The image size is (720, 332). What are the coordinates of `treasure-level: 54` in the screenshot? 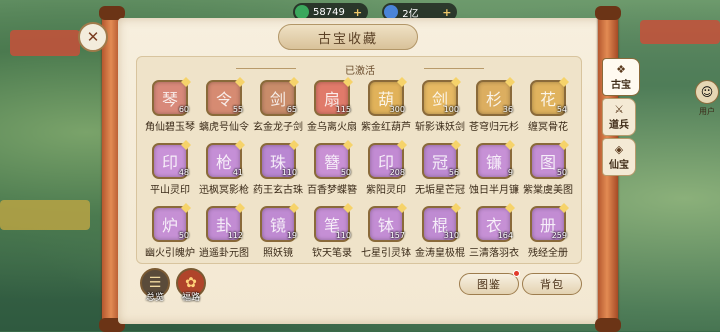 It's located at (561, 109).